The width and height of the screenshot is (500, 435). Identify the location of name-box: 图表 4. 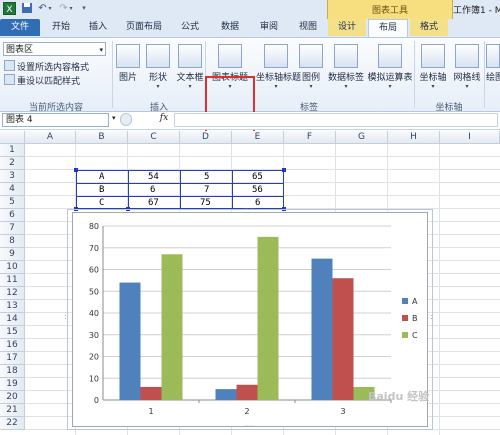
(55, 120).